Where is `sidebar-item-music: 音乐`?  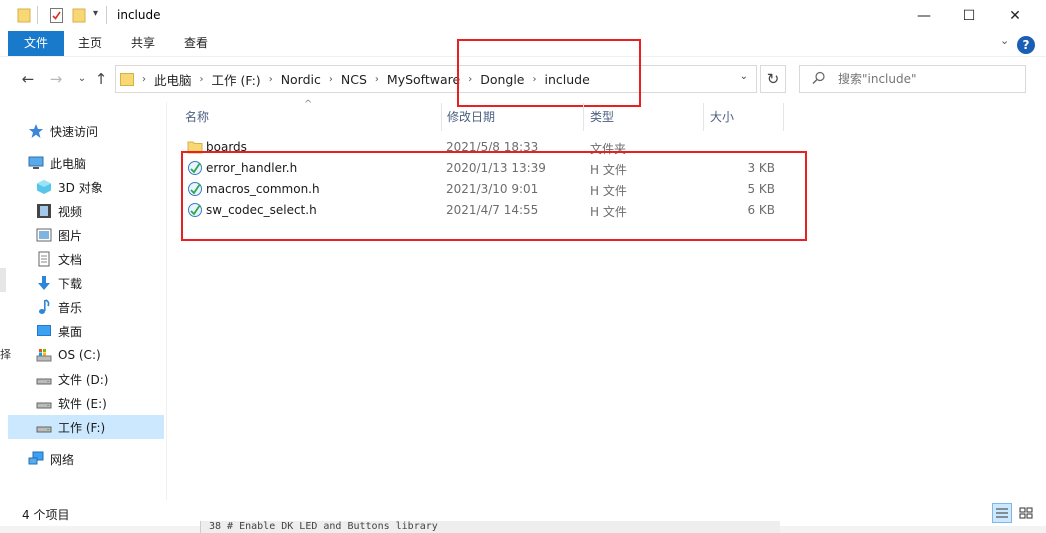 sidebar-item-music: 音乐 is located at coordinates (100, 307).